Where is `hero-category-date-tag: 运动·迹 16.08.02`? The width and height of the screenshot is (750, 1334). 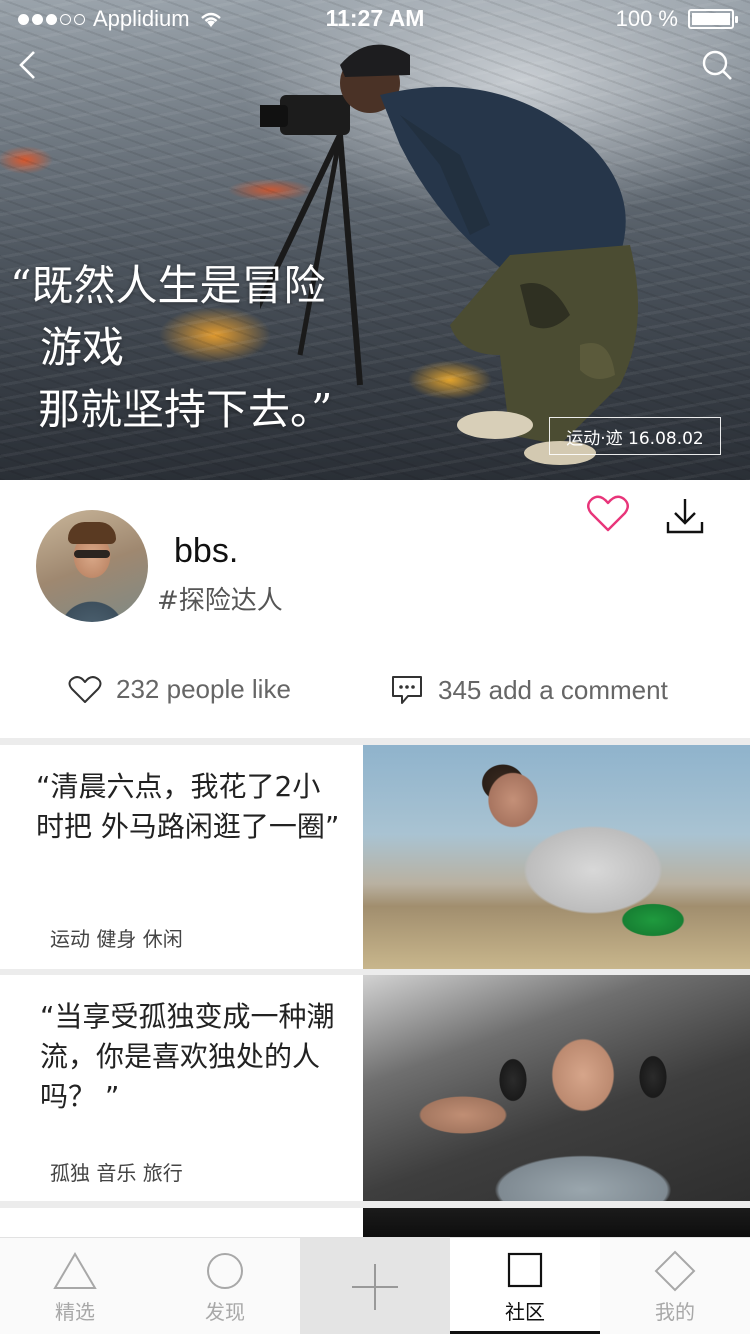
hero-category-date-tag: 运动·迹 16.08.02 is located at coordinates (635, 436).